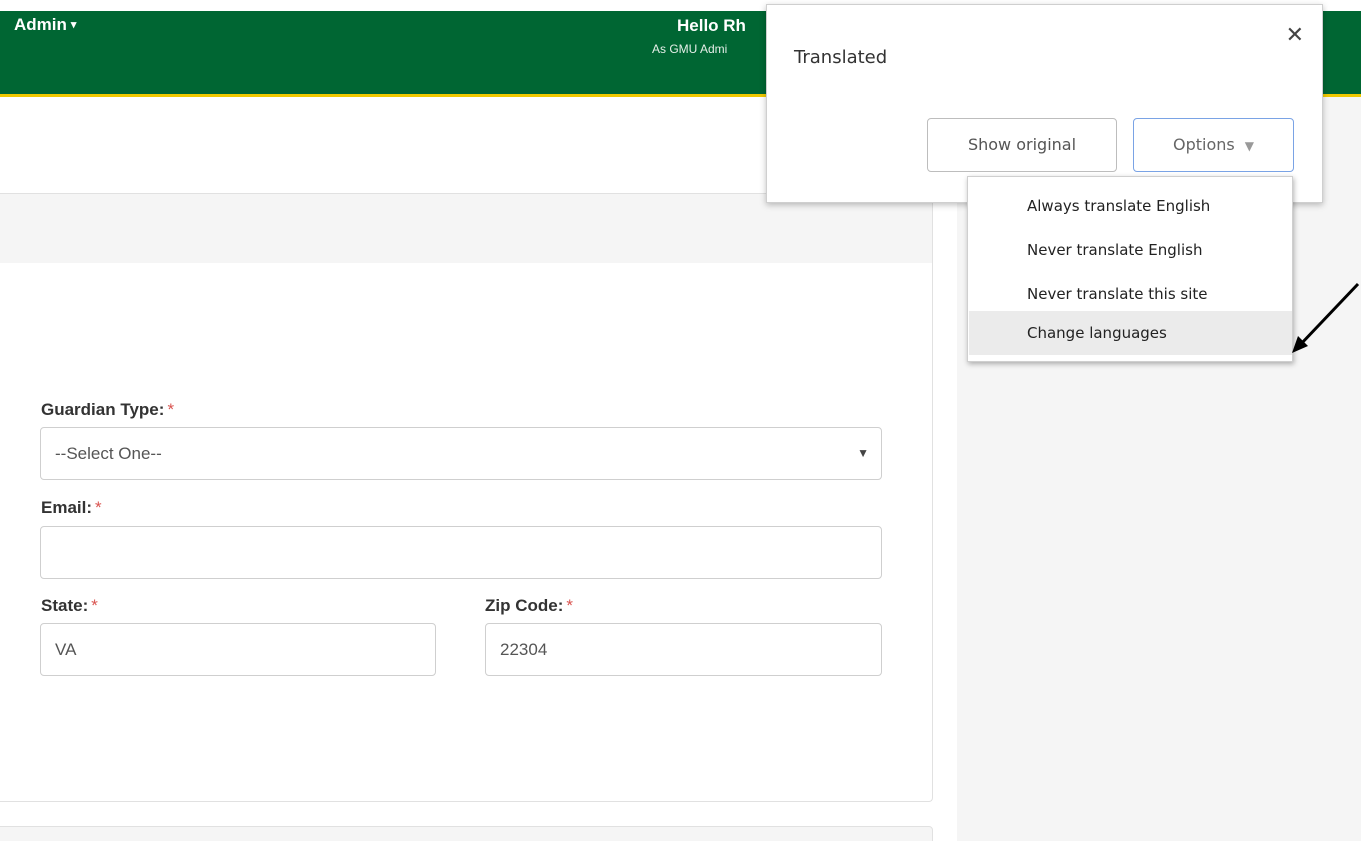  What do you see at coordinates (466, 228) in the screenshot?
I see `panel-header` at bounding box center [466, 228].